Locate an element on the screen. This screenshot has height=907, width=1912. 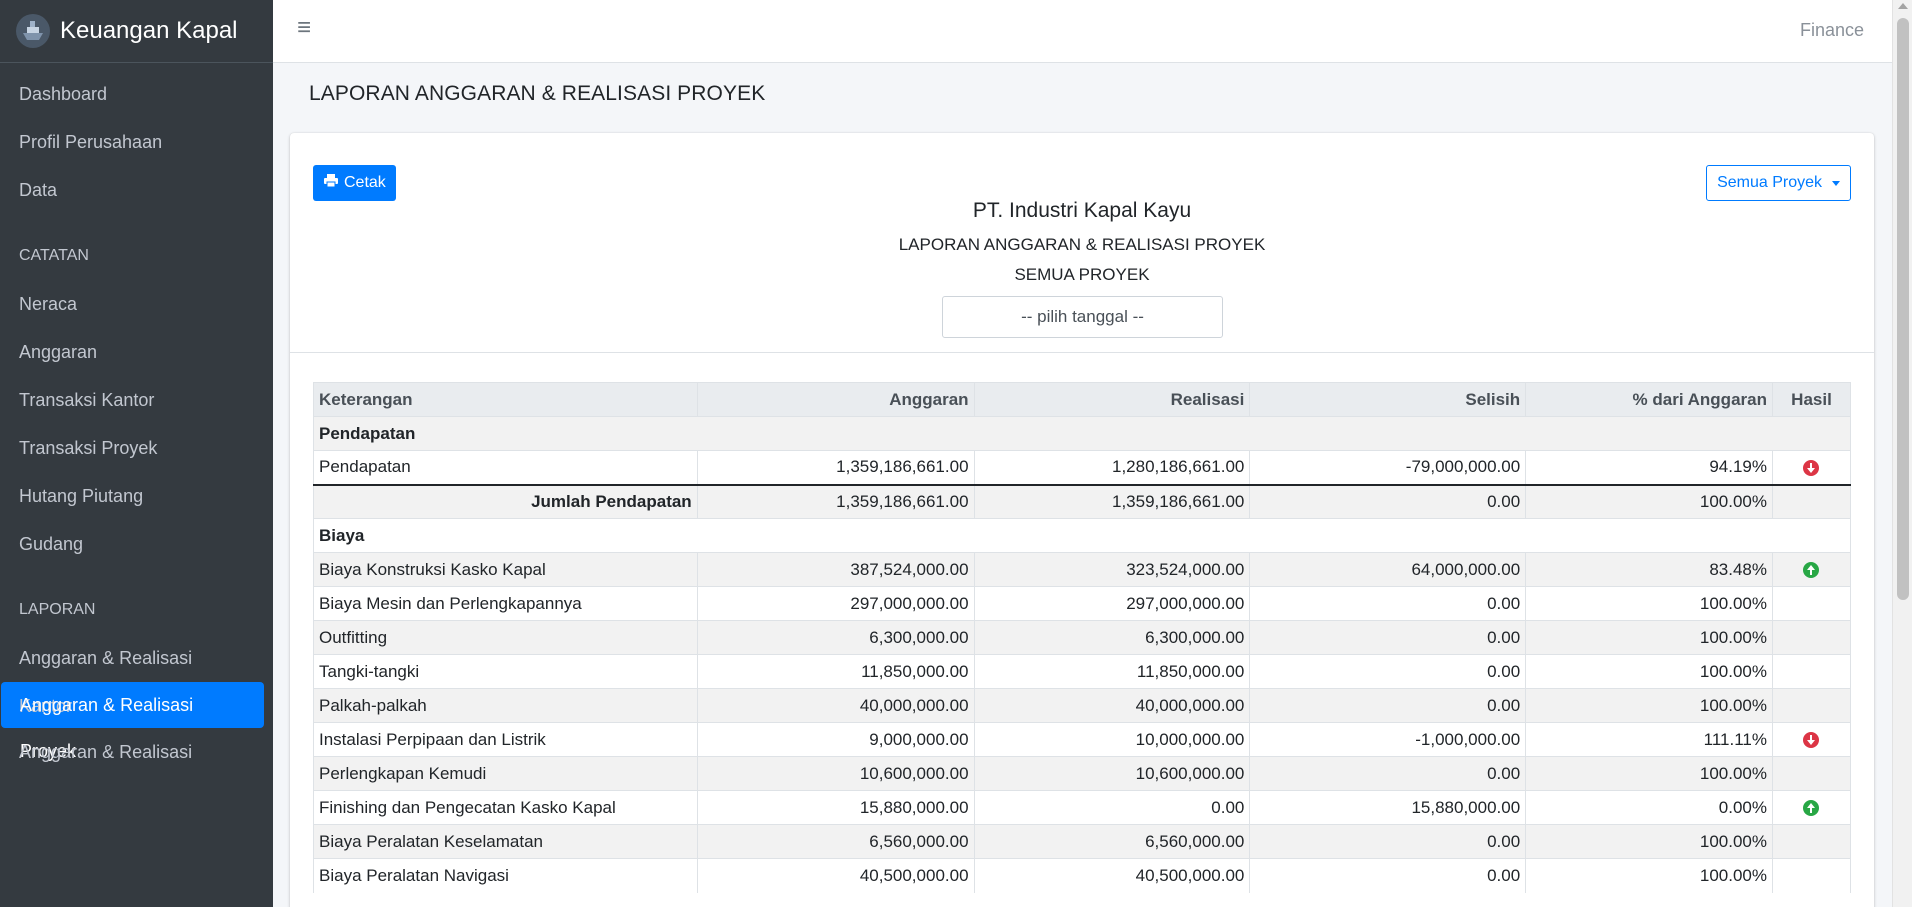
cell-realisasi: 40,000,000.00 is located at coordinates (1111, 705).